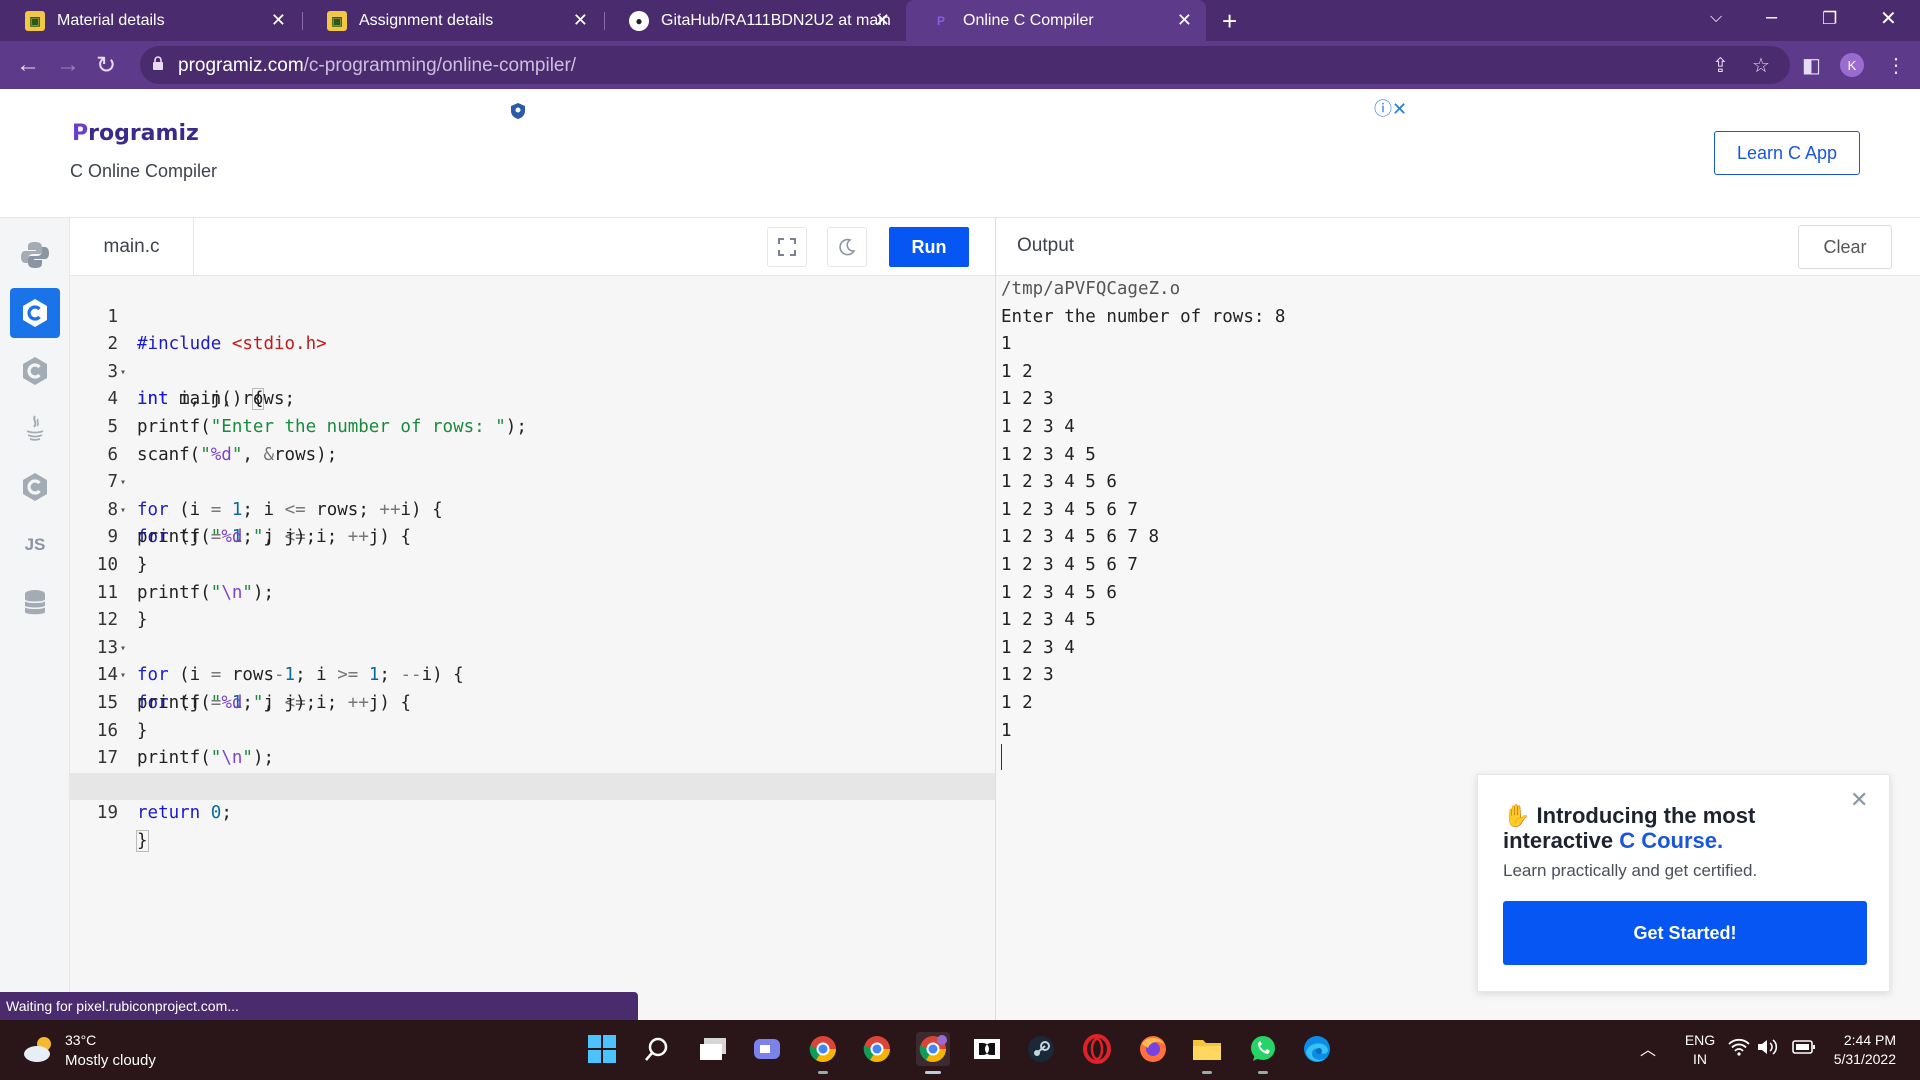 The width and height of the screenshot is (1920, 1080). I want to click on battery-icon, so click(1804, 1048).